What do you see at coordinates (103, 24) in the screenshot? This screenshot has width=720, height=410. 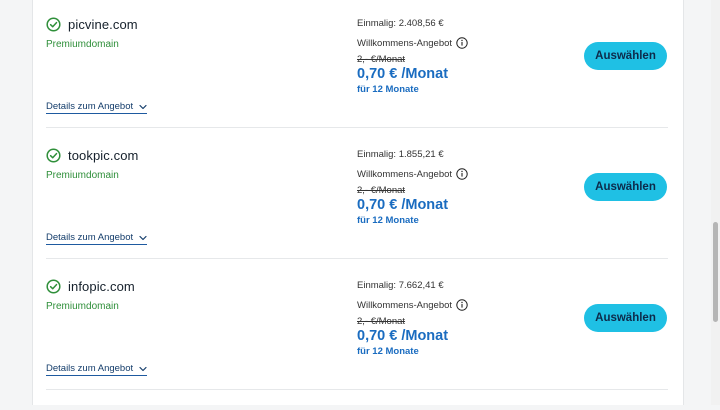 I see `domain-name: picvine.com` at bounding box center [103, 24].